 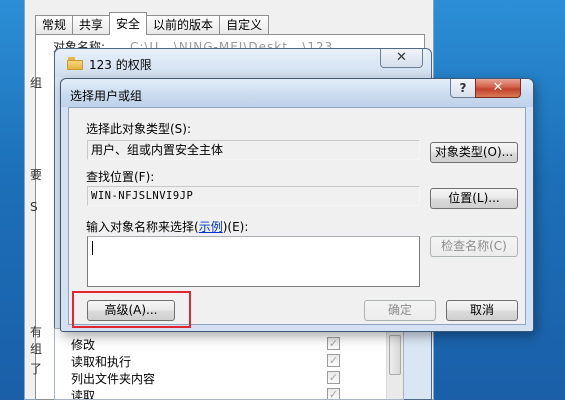 I want to click on dialog-title: 选择用户或组, so click(x=106, y=96).